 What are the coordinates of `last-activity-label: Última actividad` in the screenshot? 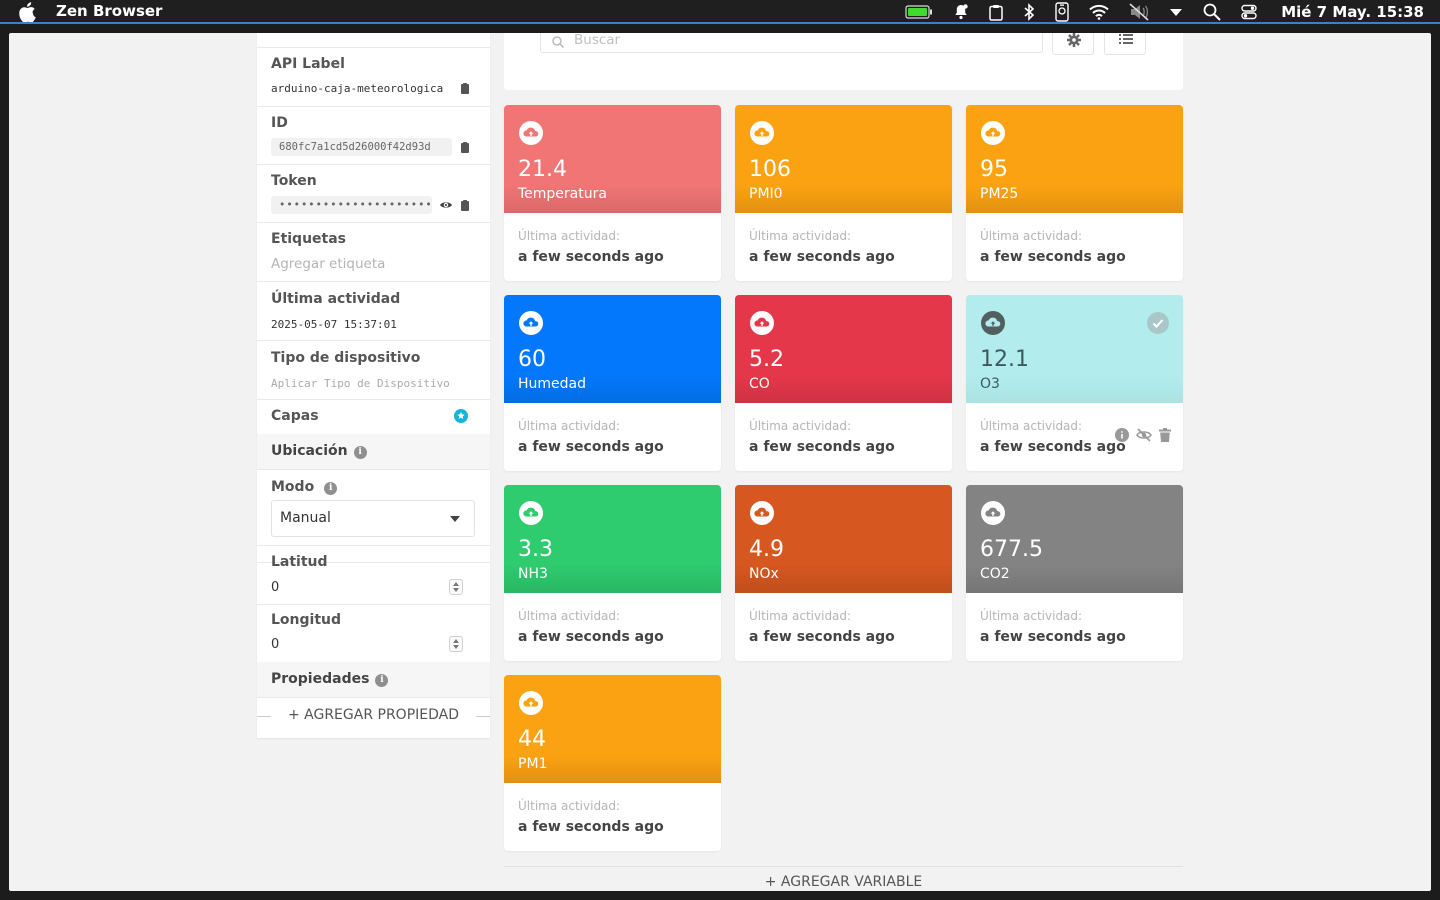 It's located at (336, 299).